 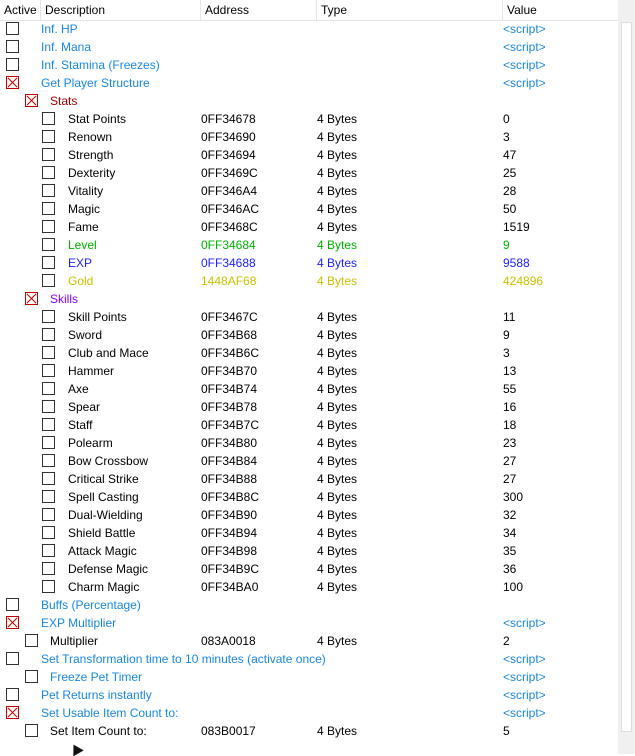 I want to click on table-row: Sword 0FF34B68 4 Bytes 9, so click(x=309, y=335).